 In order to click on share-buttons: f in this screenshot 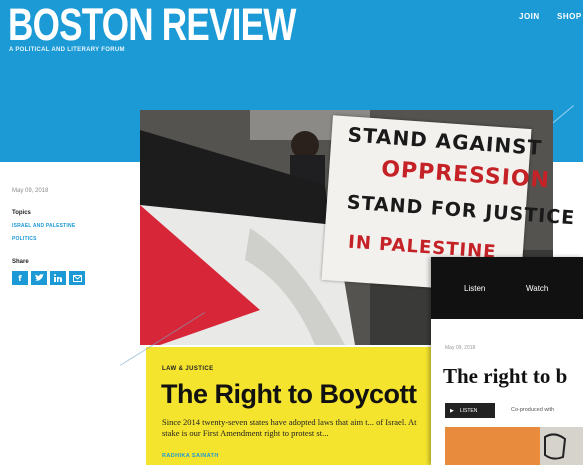, I will do `click(48, 278)`.